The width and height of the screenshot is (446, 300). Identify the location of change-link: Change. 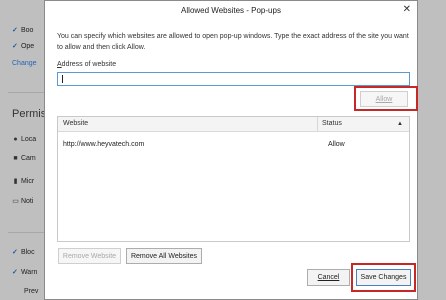
(24, 63).